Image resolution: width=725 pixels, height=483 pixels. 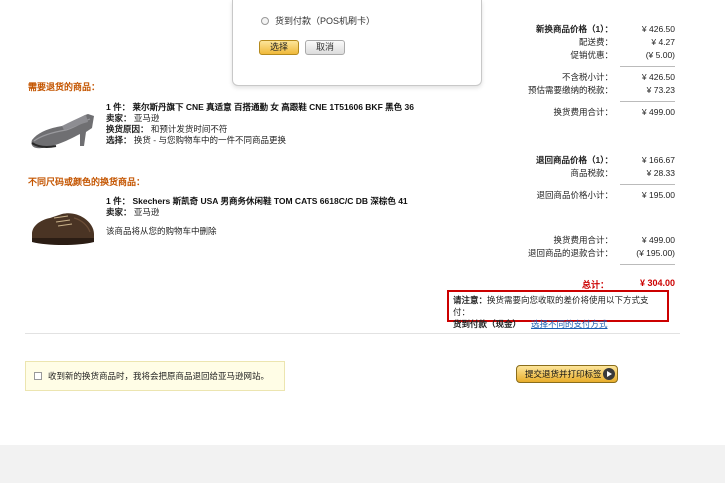 What do you see at coordinates (660, 55) in the screenshot?
I see `promo-value: (¥ 5.00)` at bounding box center [660, 55].